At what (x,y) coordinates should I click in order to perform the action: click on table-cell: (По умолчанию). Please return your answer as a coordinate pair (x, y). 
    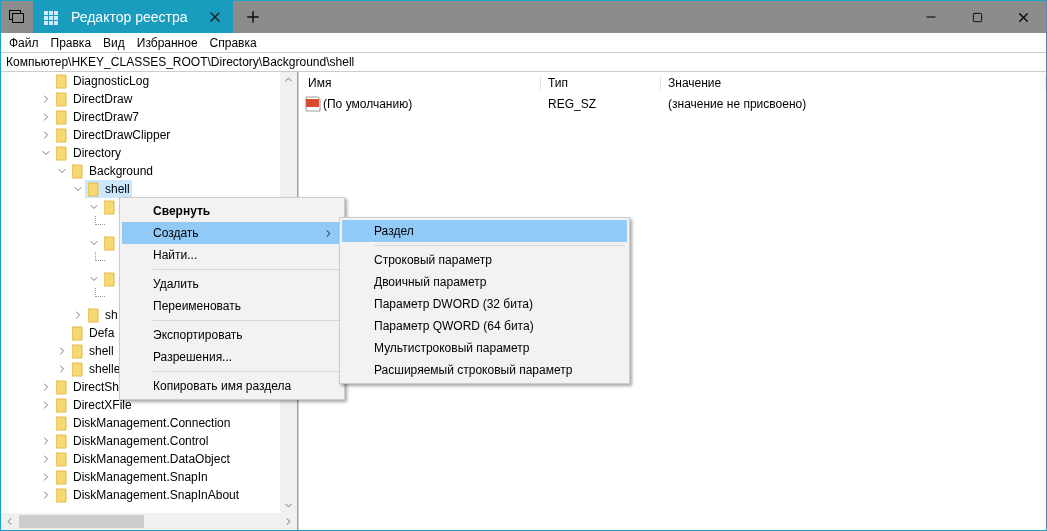
    Looking at the image, I should click on (368, 104).